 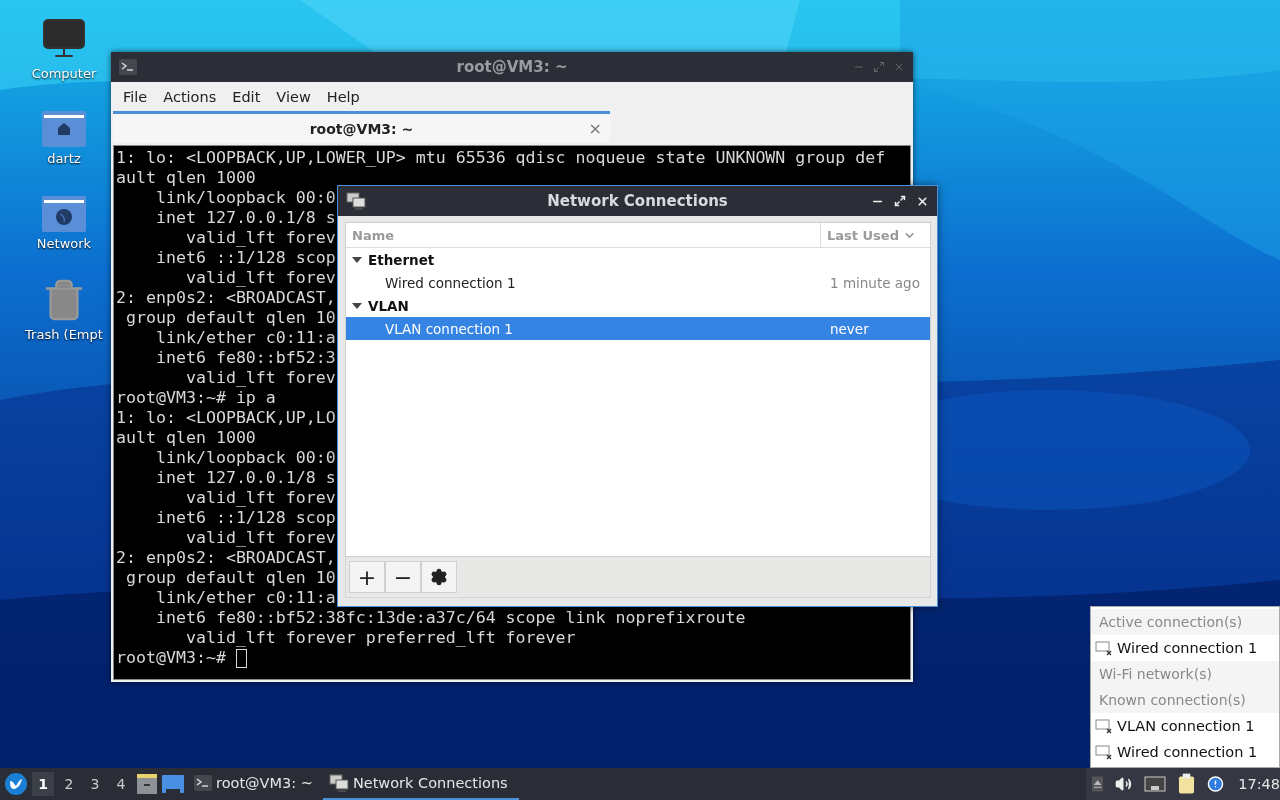 I want to click on clipboard-icon, so click(x=1187, y=784).